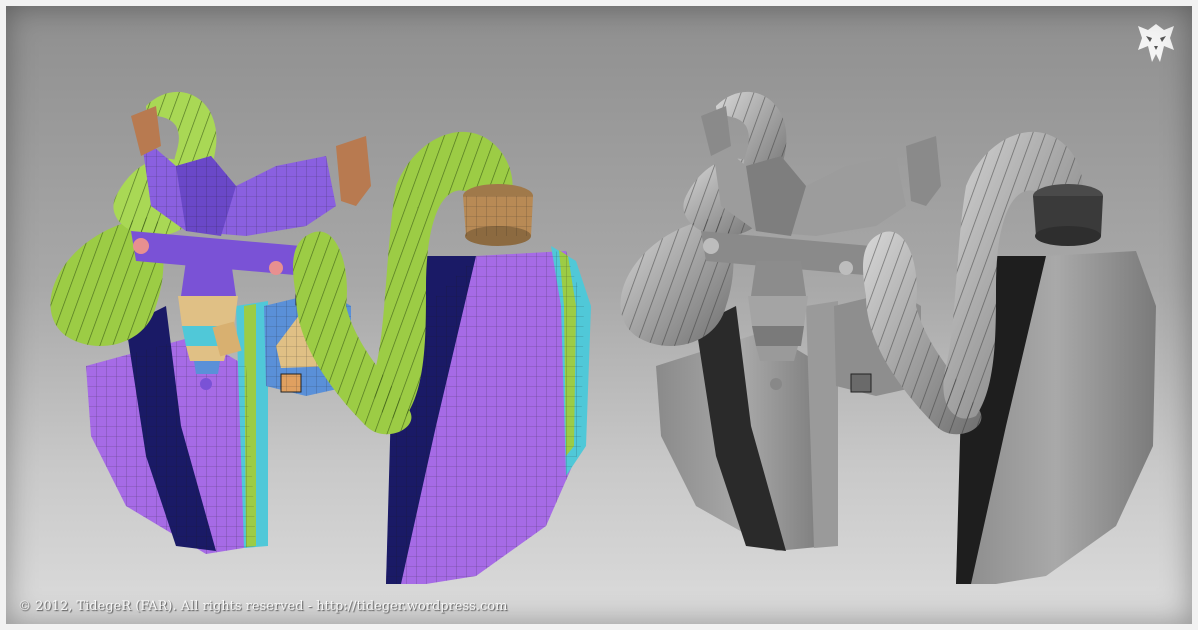  What do you see at coordinates (1156, 43) in the screenshot?
I see `tribal-skull-logo-icon` at bounding box center [1156, 43].